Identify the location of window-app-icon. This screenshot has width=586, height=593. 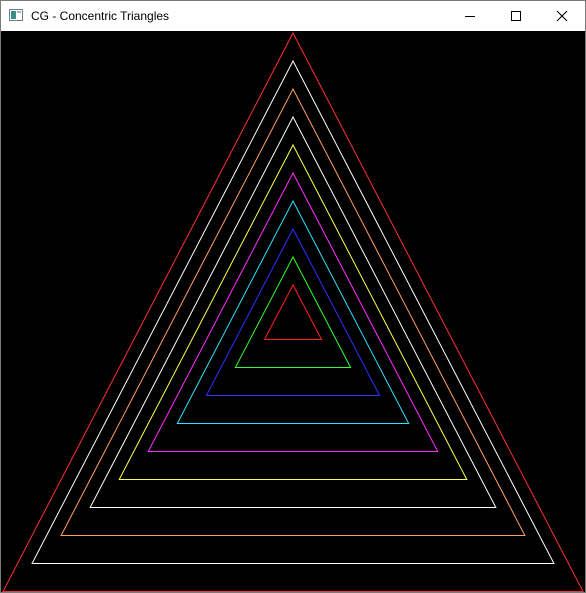
(16, 15).